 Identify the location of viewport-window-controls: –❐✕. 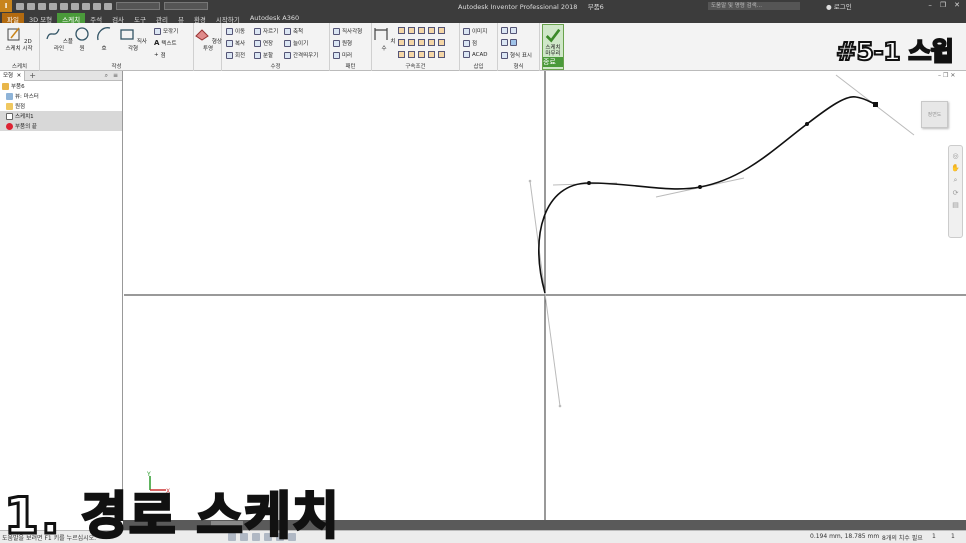
(947, 75).